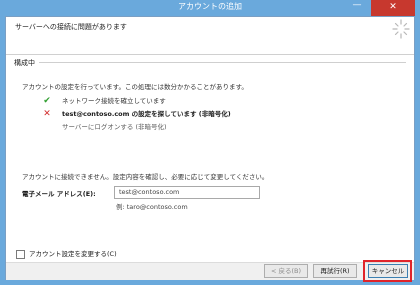 Image resolution: width=420 pixels, height=285 pixels. I want to click on minimize-icon: —, so click(357, 7).